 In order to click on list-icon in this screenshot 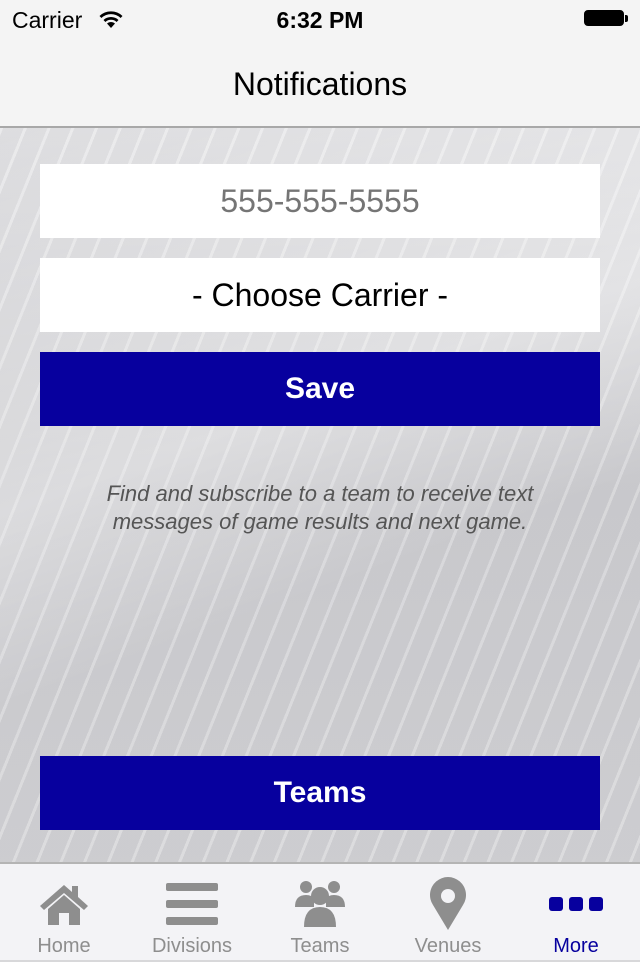, I will do `click(192, 904)`.